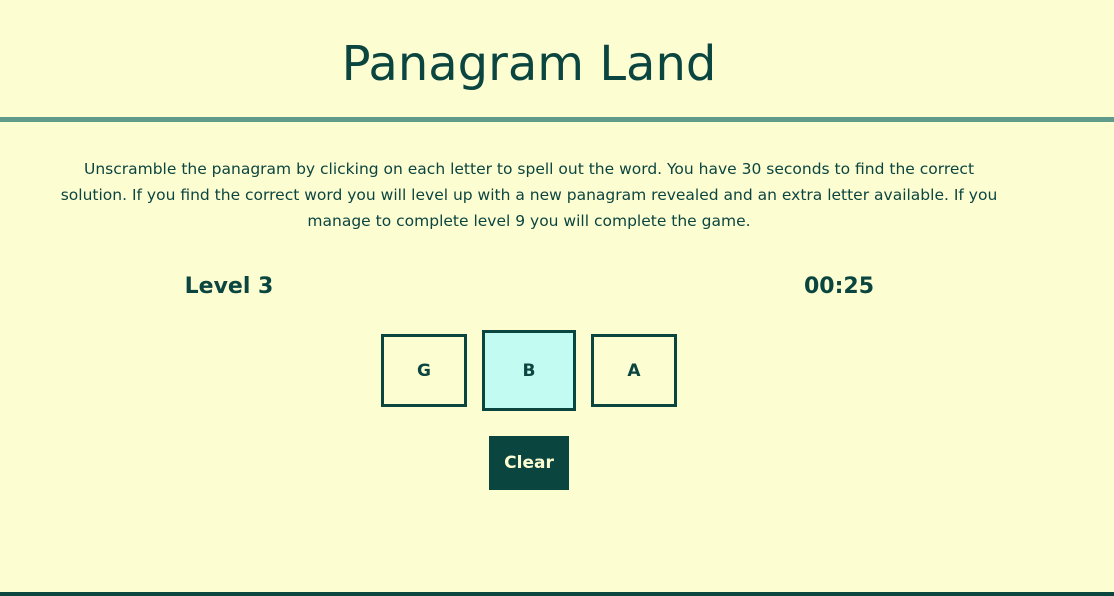 The image size is (1114, 596). I want to click on letter-tile: B, so click(529, 370).